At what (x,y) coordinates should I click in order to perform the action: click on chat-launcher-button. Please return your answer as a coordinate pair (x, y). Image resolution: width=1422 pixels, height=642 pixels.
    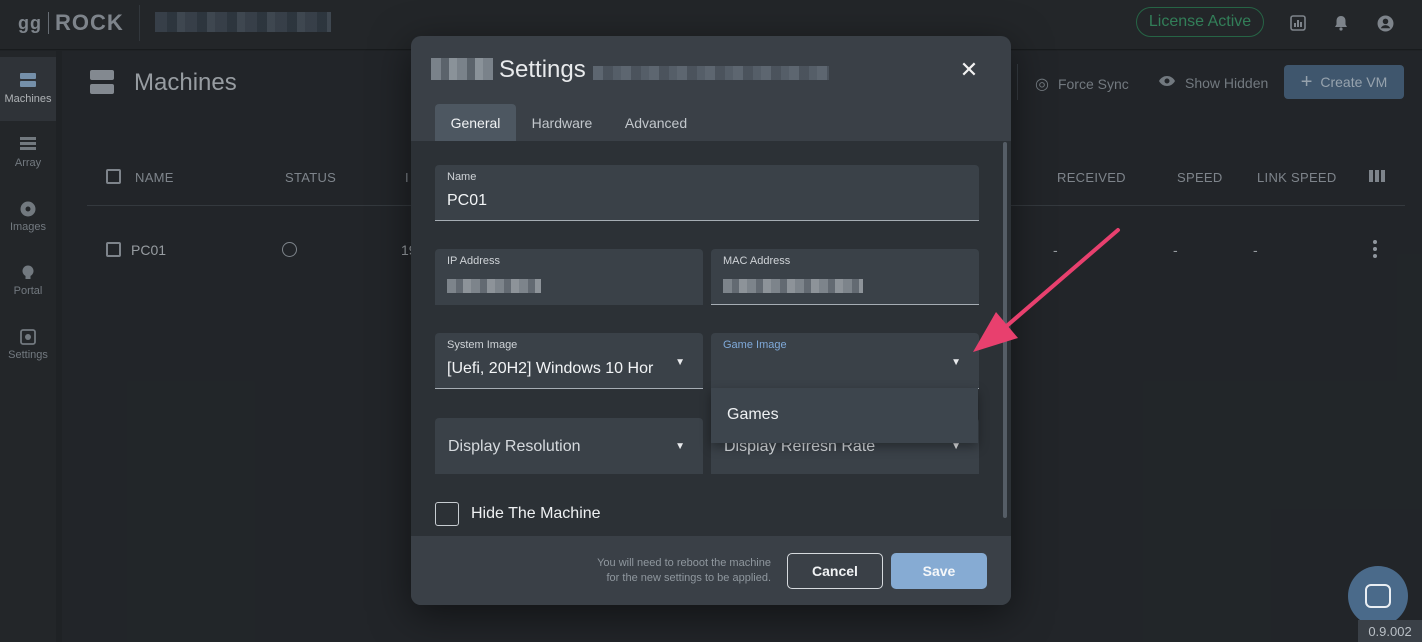
    Looking at the image, I should click on (1378, 596).